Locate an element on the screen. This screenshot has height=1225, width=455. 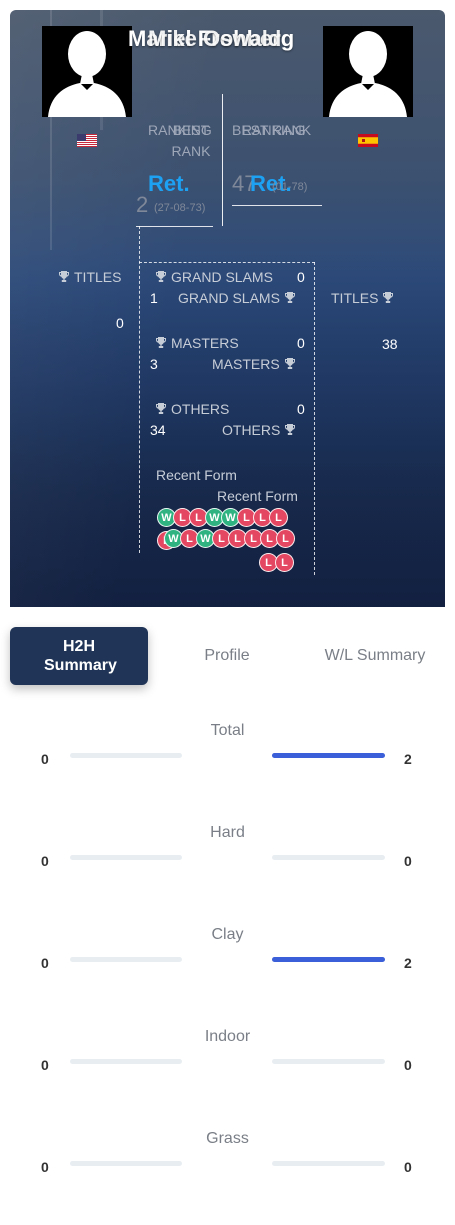
es-flag-icon is located at coordinates (368, 140).